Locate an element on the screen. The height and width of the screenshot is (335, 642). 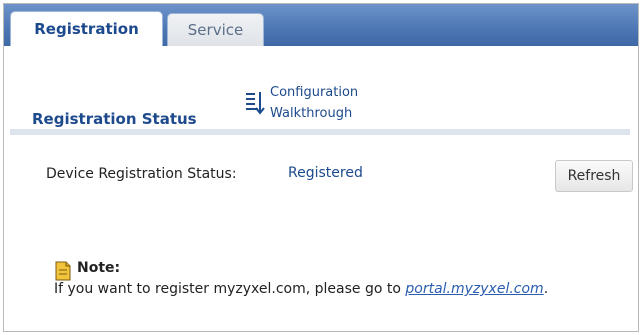
note-text-after: . is located at coordinates (546, 289).